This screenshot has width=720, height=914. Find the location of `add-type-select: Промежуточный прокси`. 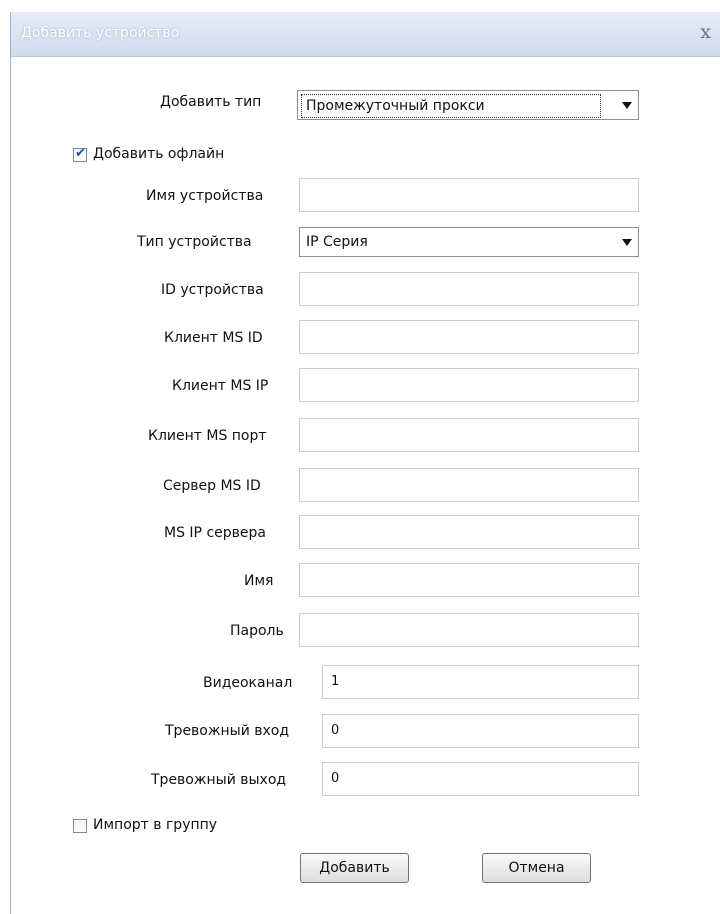

add-type-select: Промежуточный прокси is located at coordinates (468, 105).